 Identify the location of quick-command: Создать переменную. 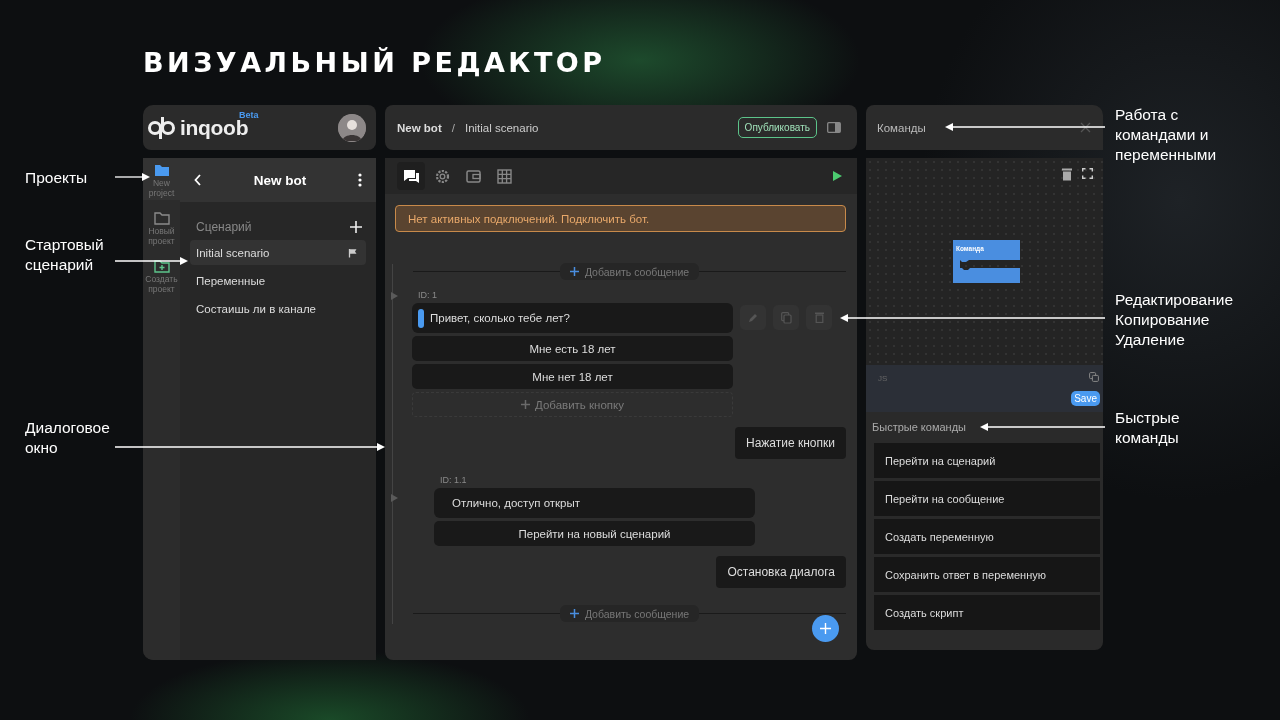
(987, 536).